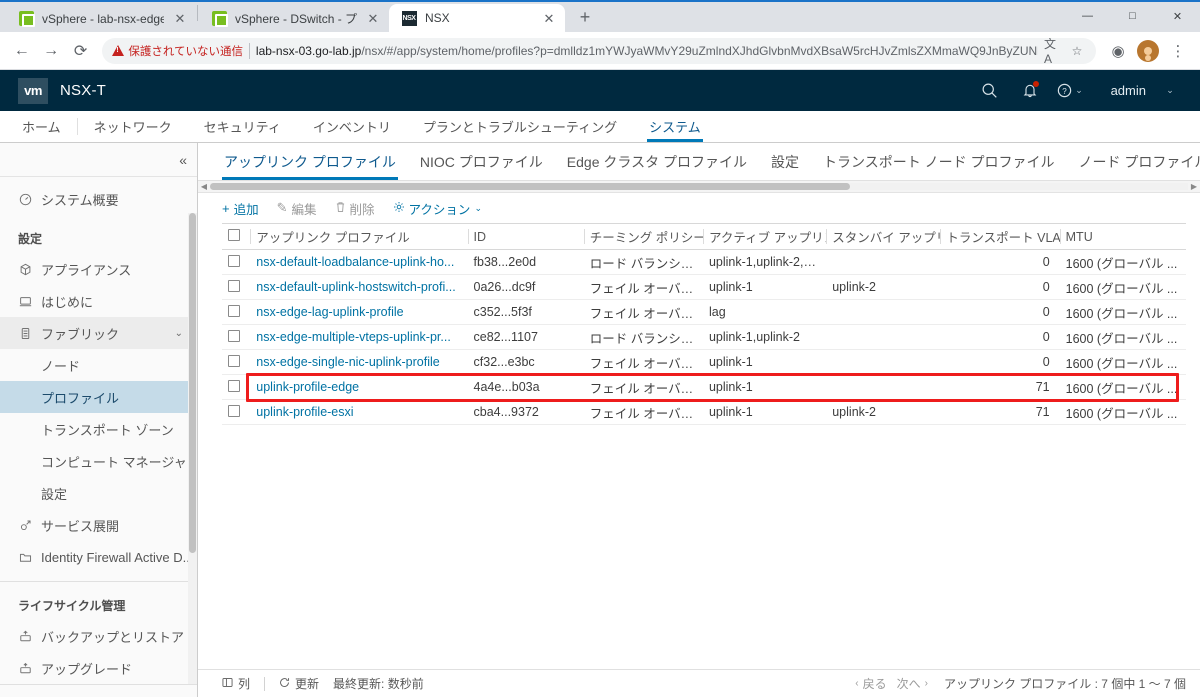 Image resolution: width=1200 pixels, height=697 pixels. Describe the element at coordinates (657, 161) in the screenshot. I see `tab-edge-cluster-profiles: Edge クラスタ プロファイル` at that location.